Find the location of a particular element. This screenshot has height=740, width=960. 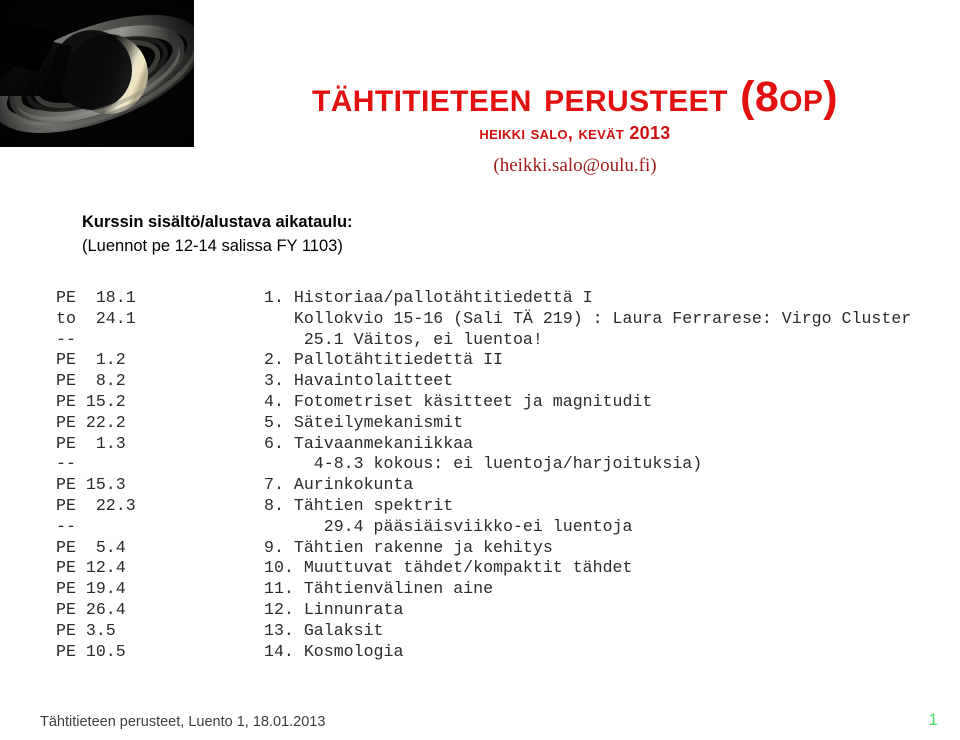

schedule-date: PE 8.2 is located at coordinates (91, 381).